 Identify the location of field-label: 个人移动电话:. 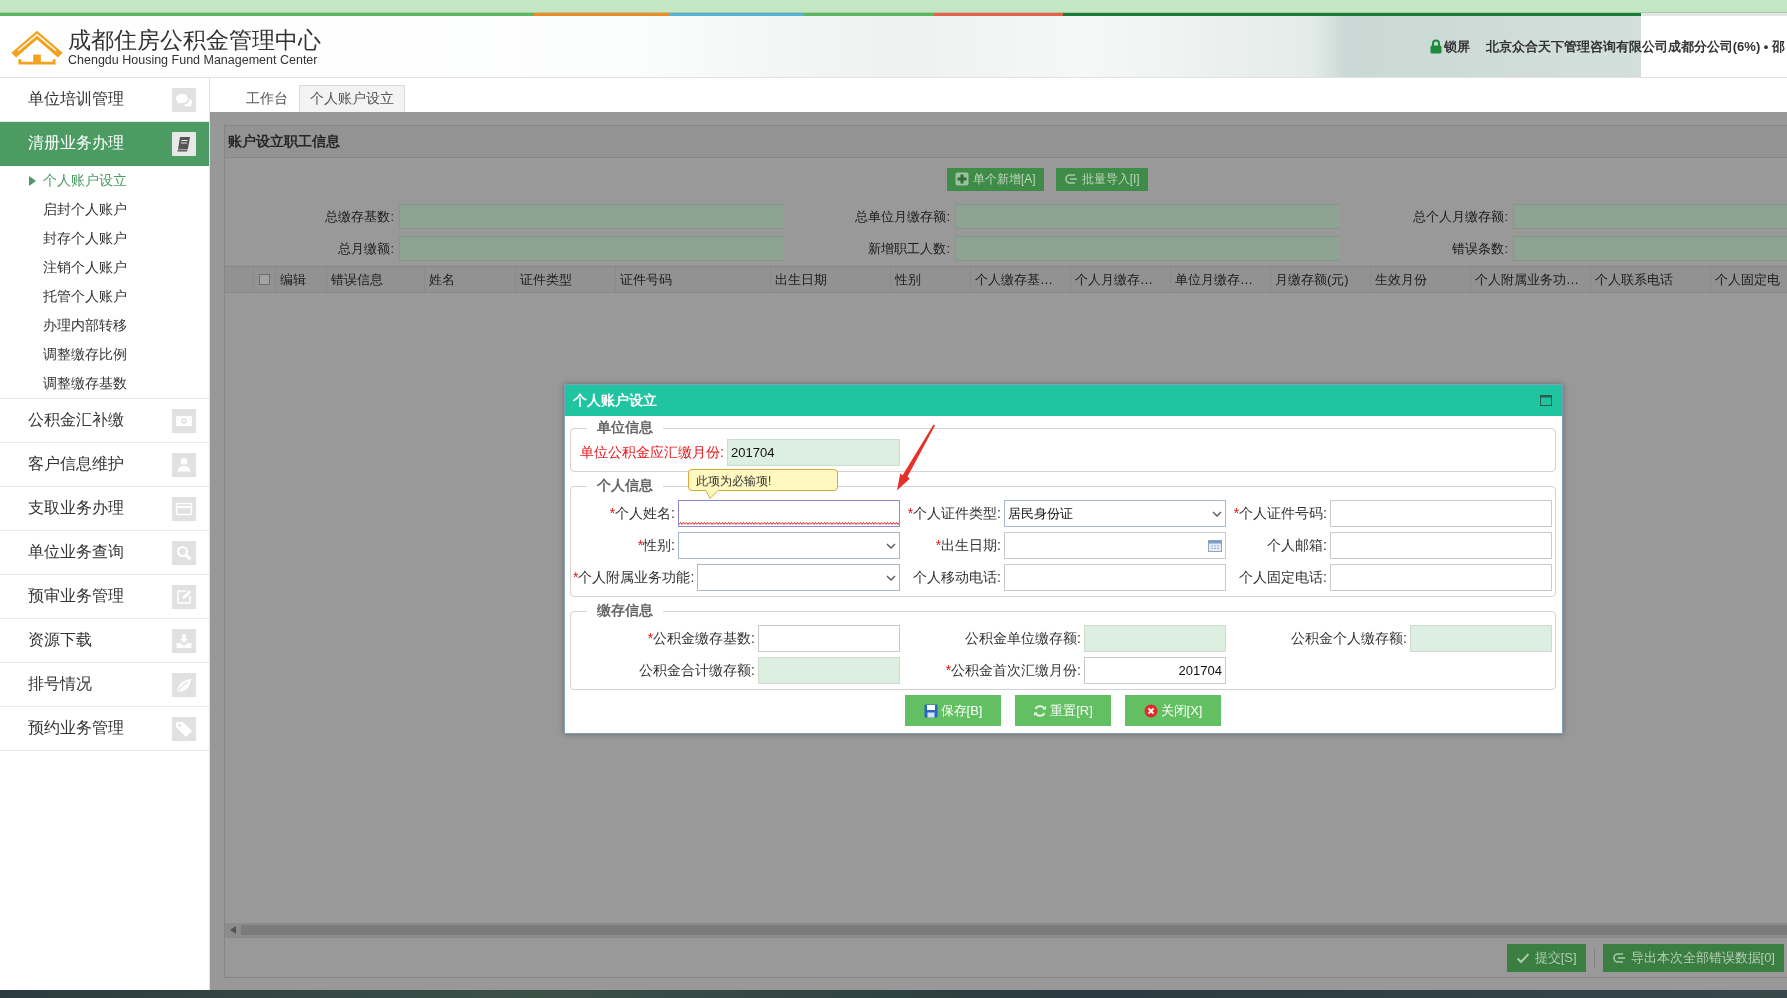
(957, 577).